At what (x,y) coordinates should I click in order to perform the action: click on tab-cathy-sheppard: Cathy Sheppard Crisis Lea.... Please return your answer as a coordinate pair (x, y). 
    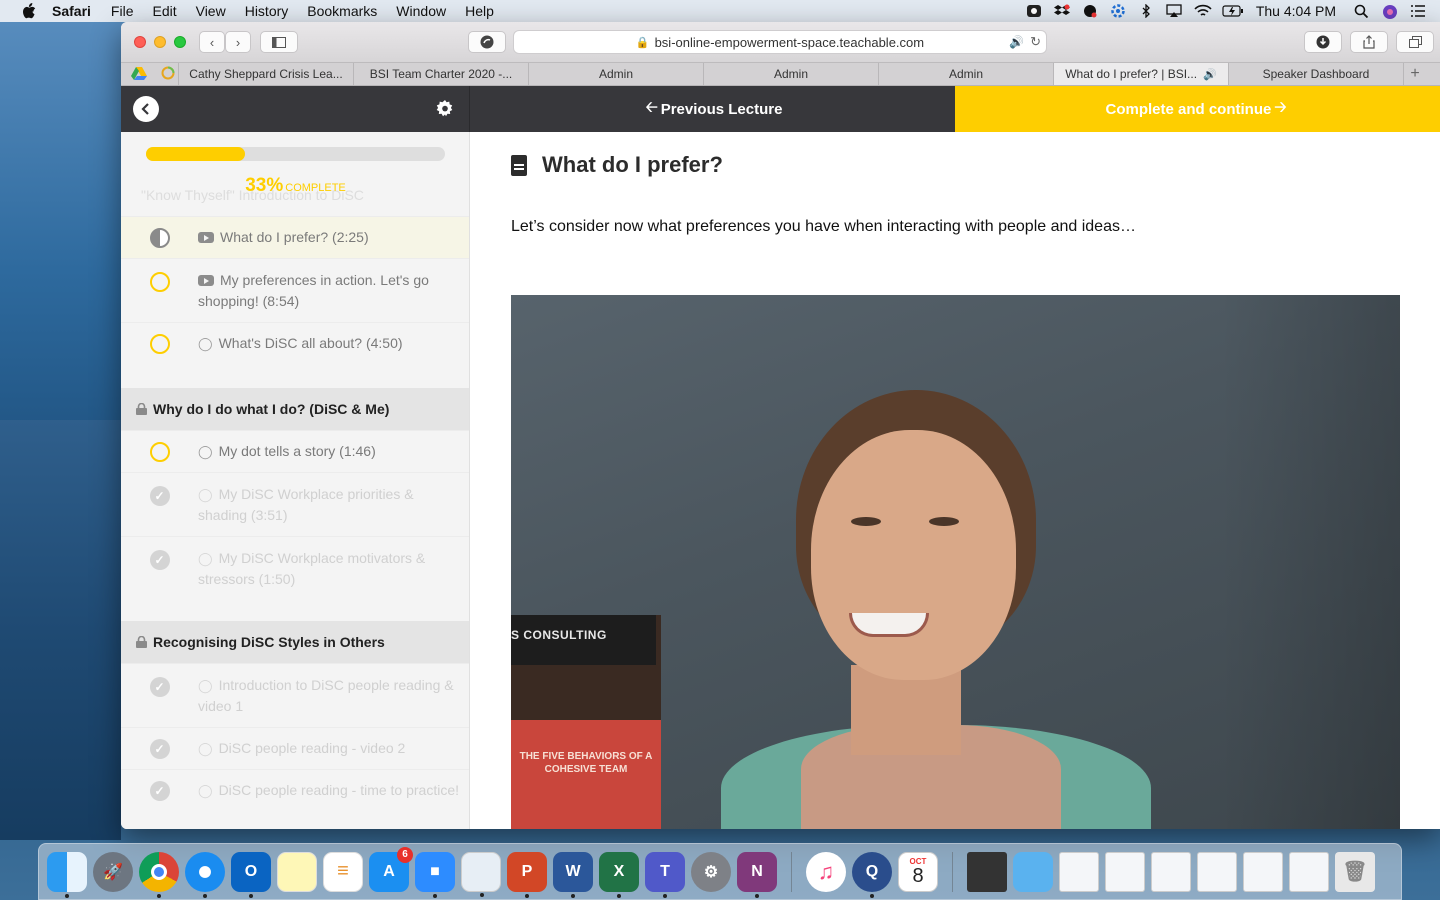
    Looking at the image, I should click on (266, 74).